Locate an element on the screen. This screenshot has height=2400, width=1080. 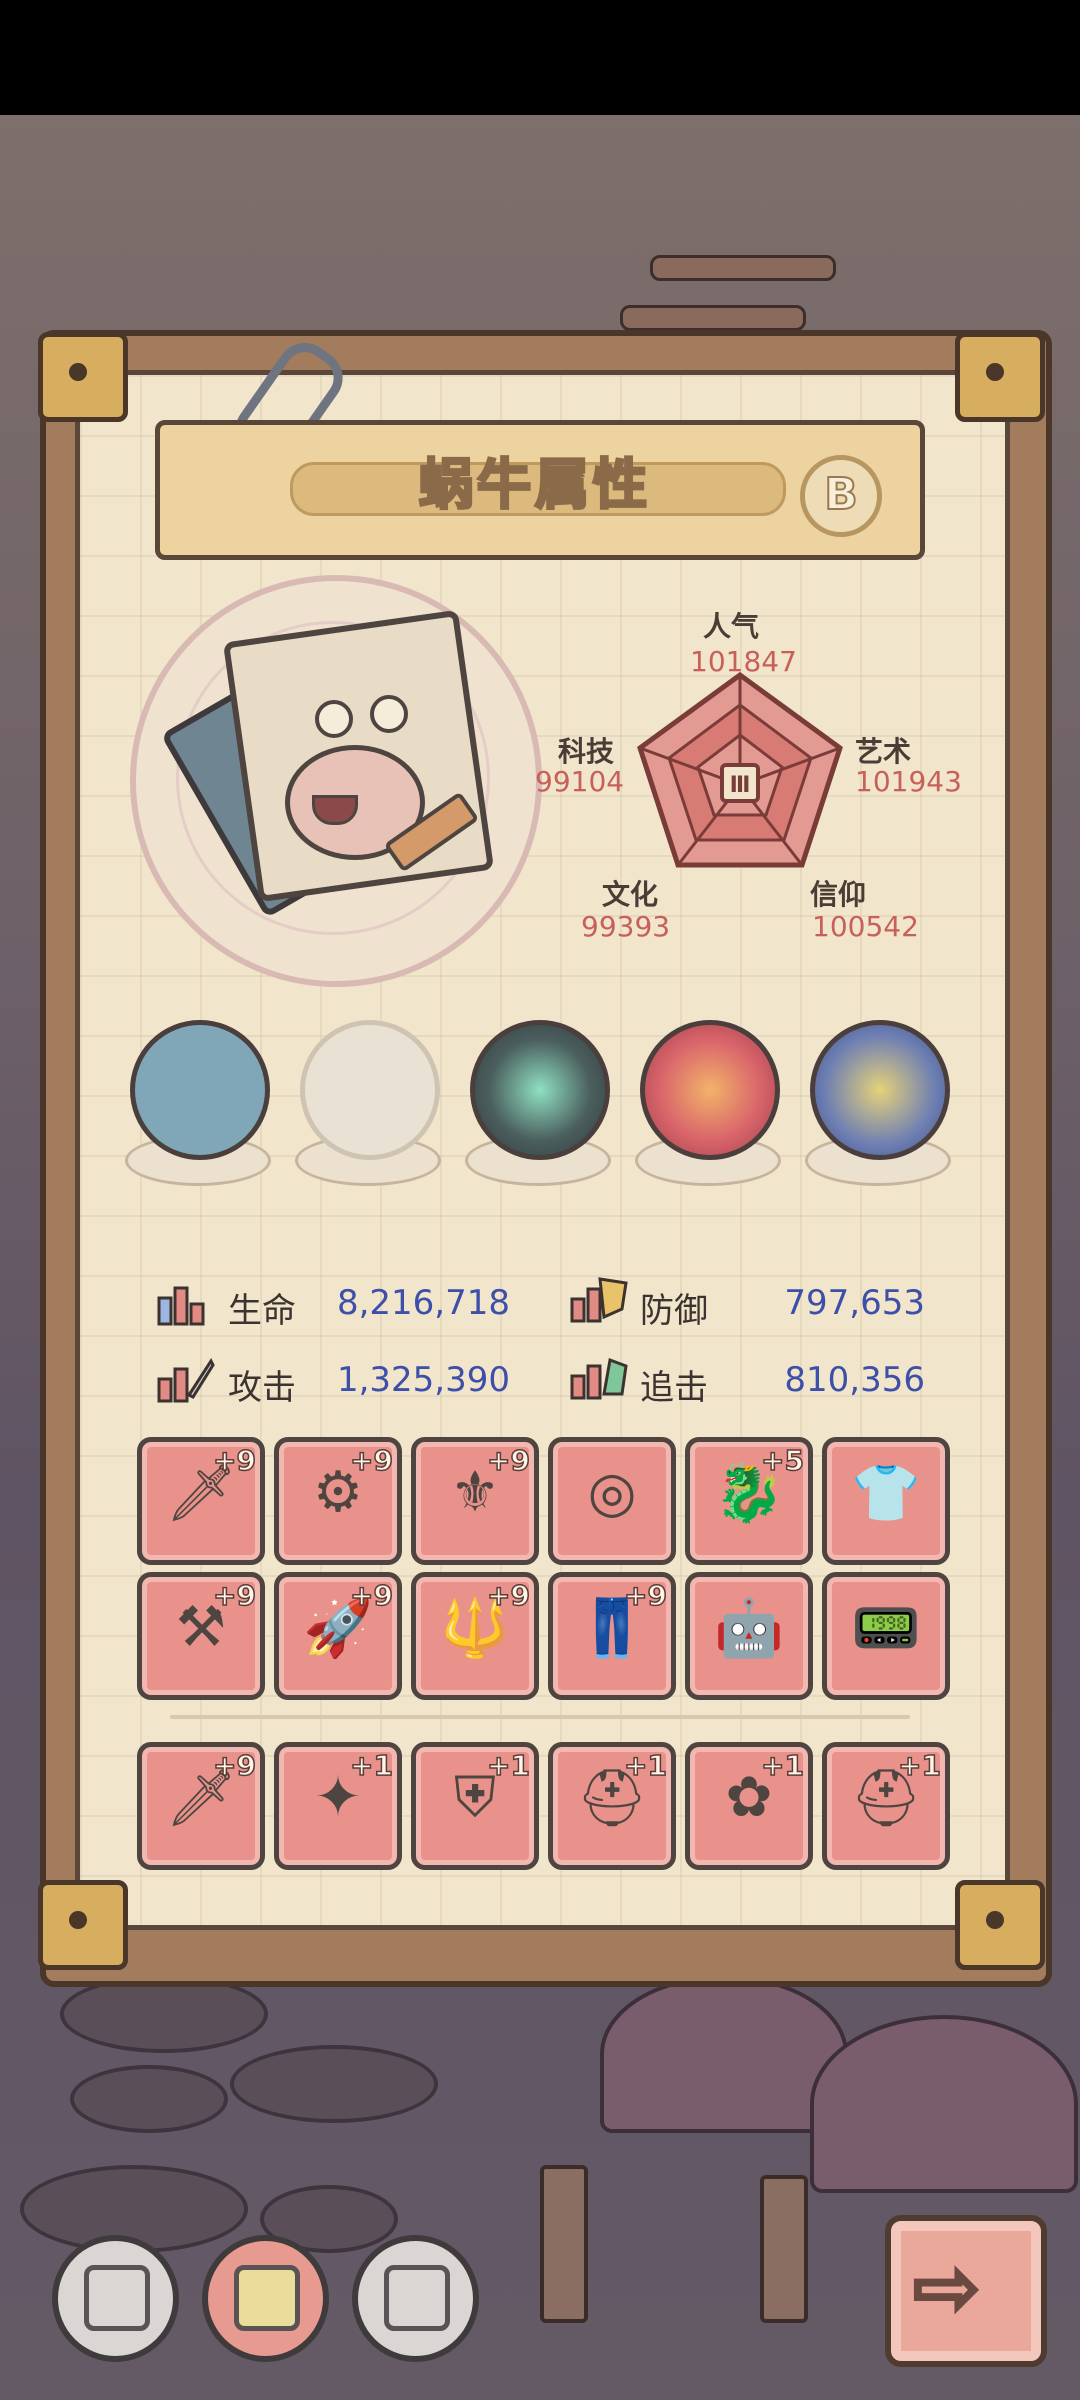
section-divider is located at coordinates (540, 1717).